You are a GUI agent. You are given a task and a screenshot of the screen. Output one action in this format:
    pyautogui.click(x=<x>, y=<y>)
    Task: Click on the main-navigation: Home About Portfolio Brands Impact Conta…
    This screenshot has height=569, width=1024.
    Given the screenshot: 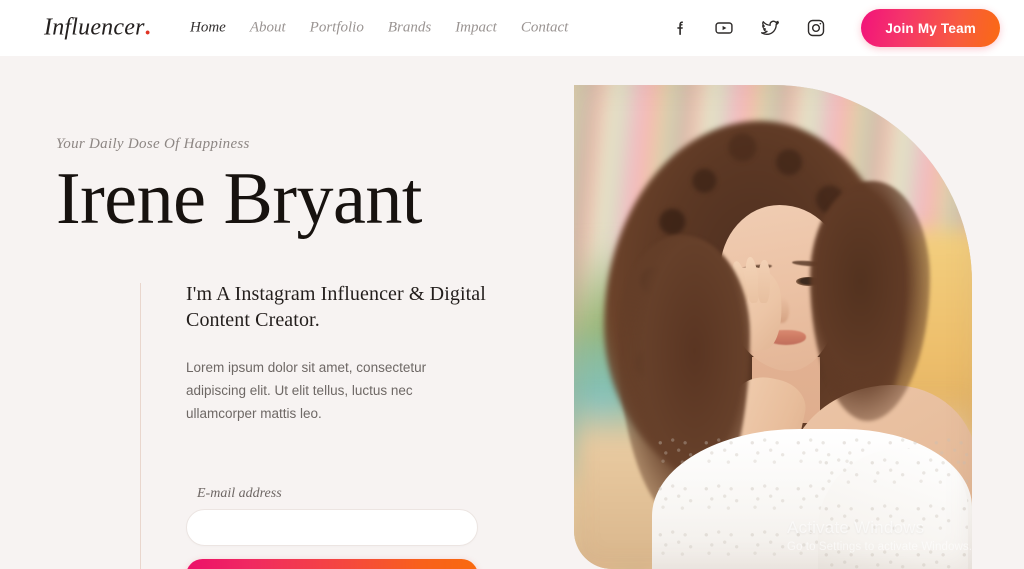 What is the action you would take?
    pyautogui.click(x=379, y=28)
    